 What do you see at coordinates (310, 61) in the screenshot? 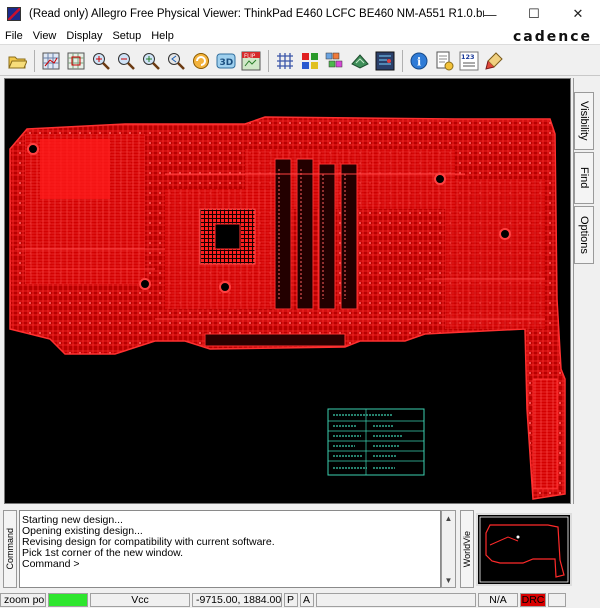
I see `color-icon` at bounding box center [310, 61].